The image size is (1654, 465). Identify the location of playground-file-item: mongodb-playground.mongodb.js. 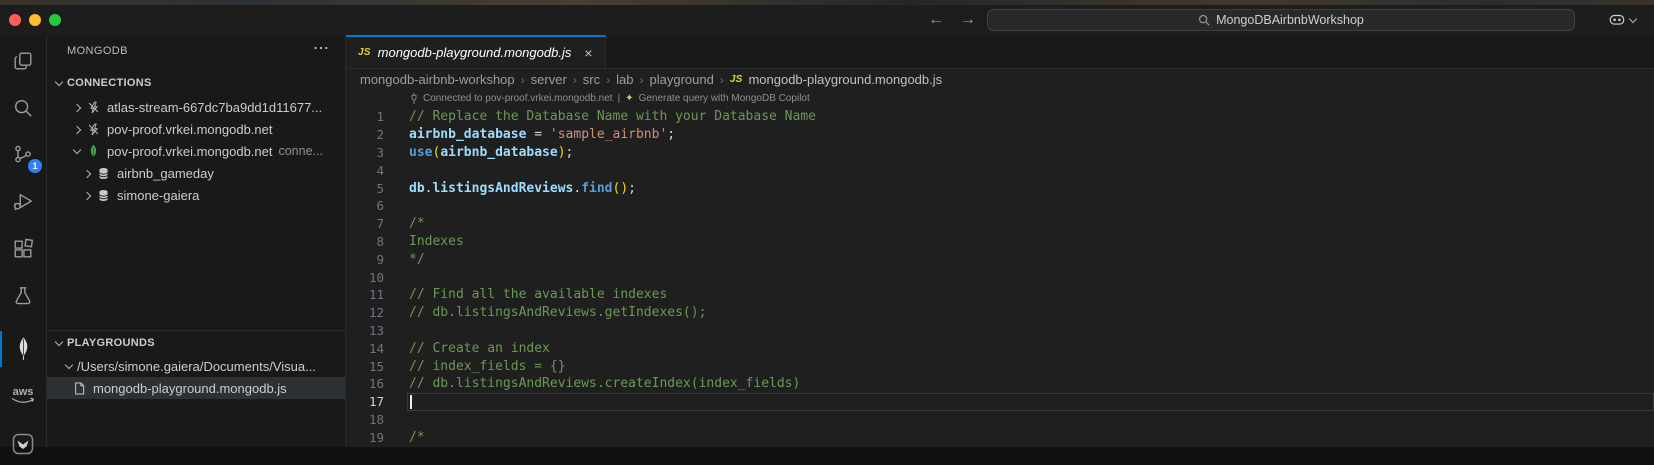
(196, 388).